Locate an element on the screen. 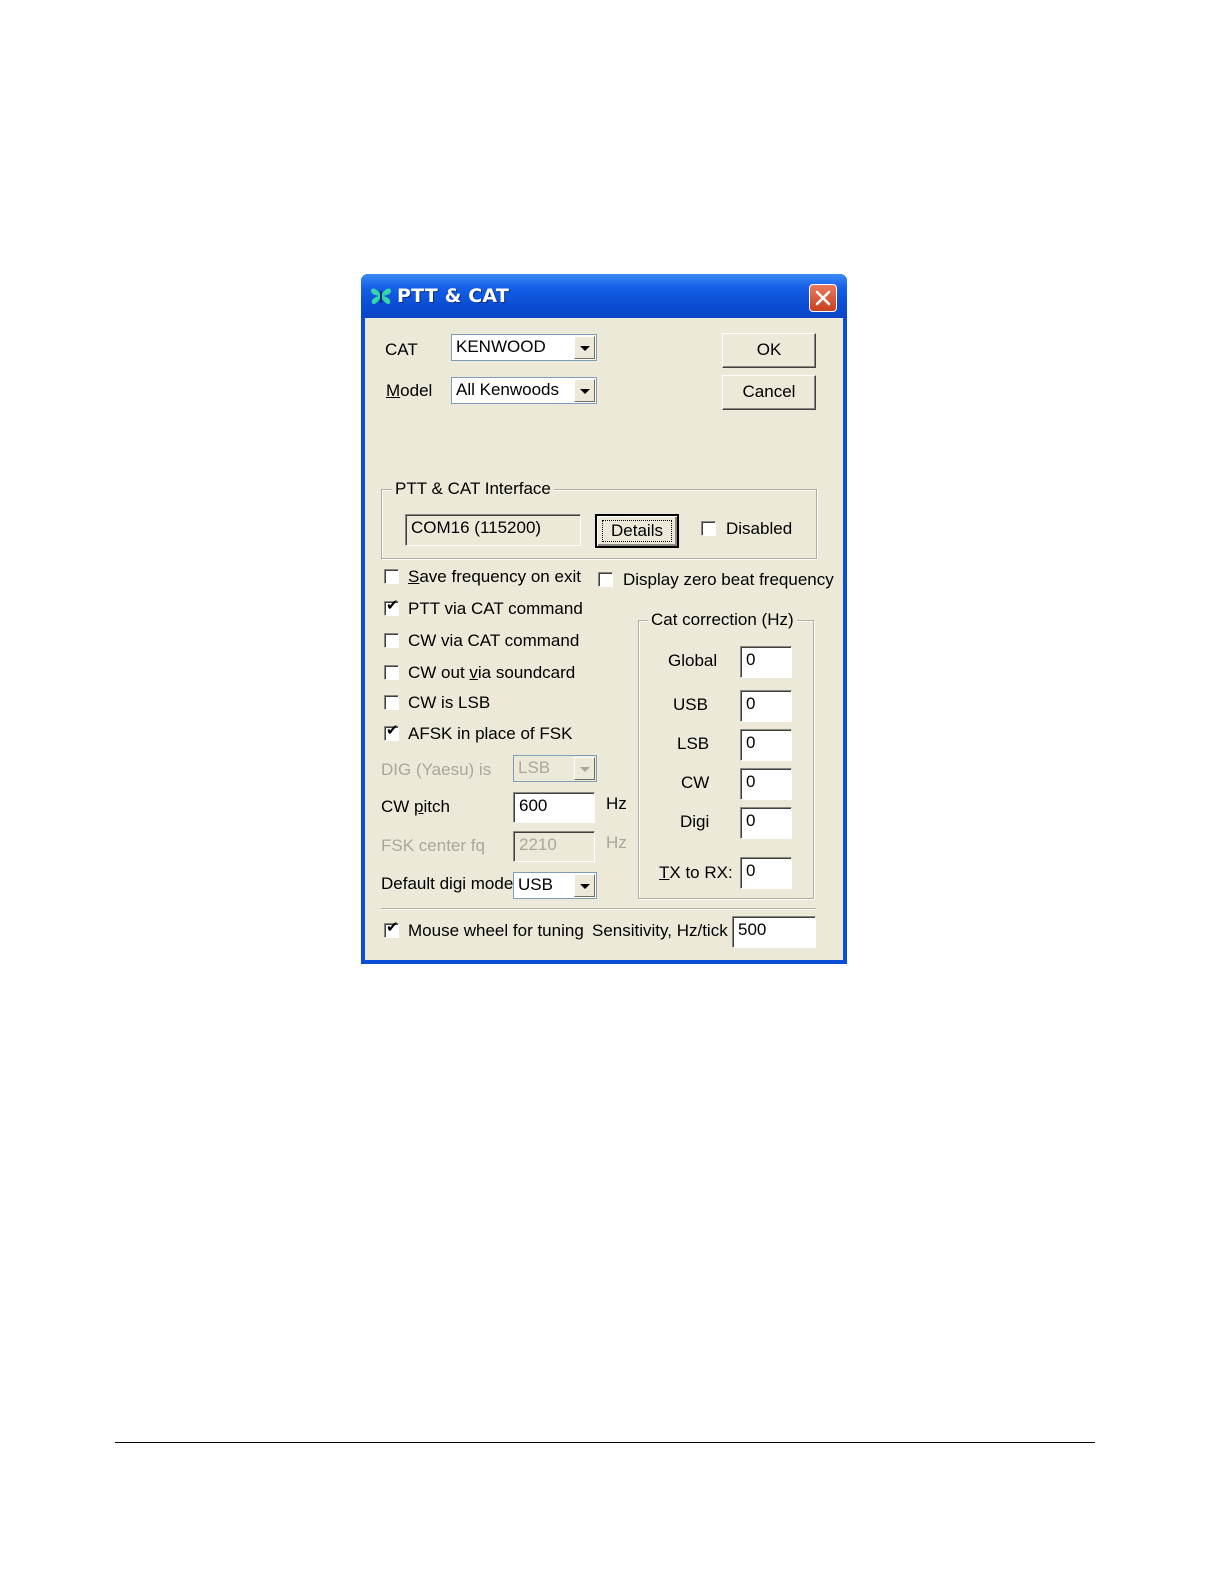 The width and height of the screenshot is (1224, 1584). default-digi-label: Default digi mode is located at coordinates (447, 883).